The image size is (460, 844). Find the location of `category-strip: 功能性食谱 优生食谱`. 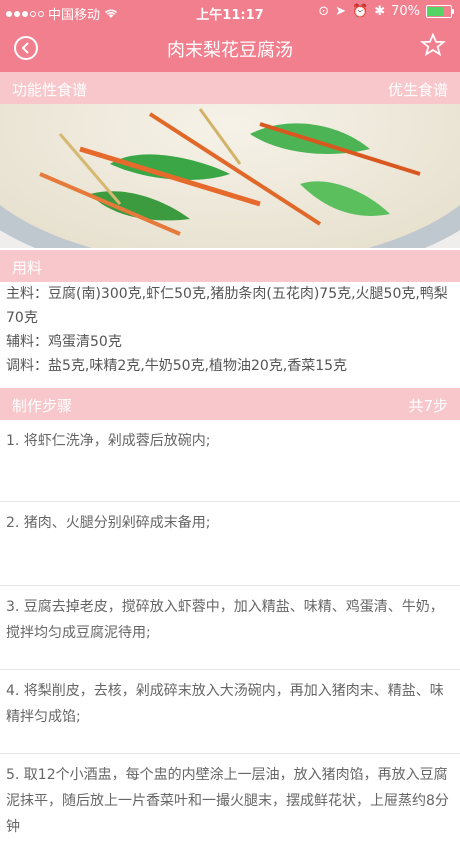

category-strip: 功能性食谱 优生食谱 is located at coordinates (230, 88).